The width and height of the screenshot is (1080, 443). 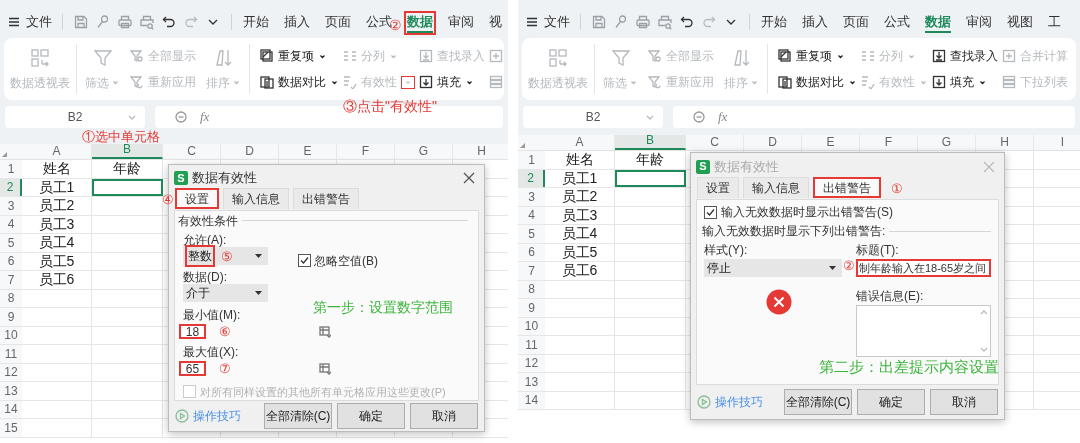 What do you see at coordinates (877, 250) in the screenshot?
I see `field-label: 标题(T):` at bounding box center [877, 250].